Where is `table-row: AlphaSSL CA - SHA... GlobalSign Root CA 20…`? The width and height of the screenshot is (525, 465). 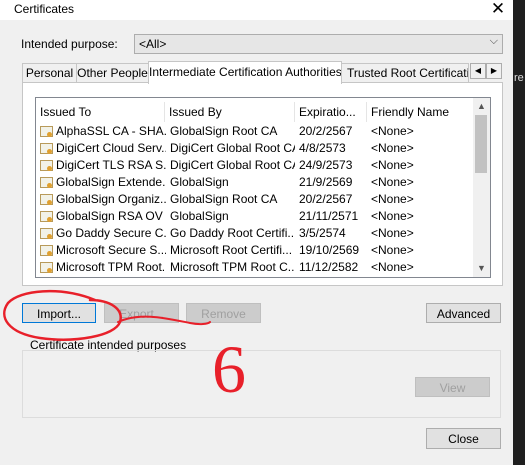
table-row: AlphaSSL CA - SHA... GlobalSign Root CA 20… is located at coordinates (256, 131).